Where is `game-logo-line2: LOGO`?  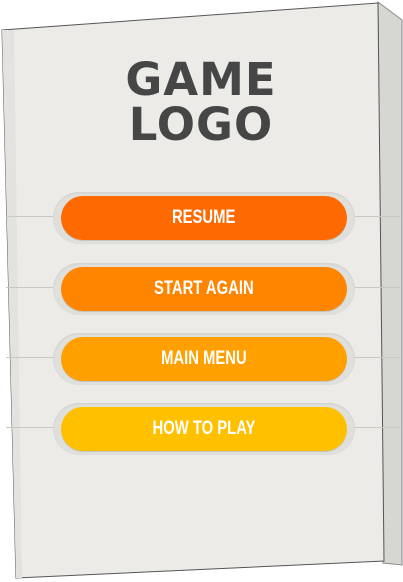 game-logo-line2: LOGO is located at coordinates (201, 124).